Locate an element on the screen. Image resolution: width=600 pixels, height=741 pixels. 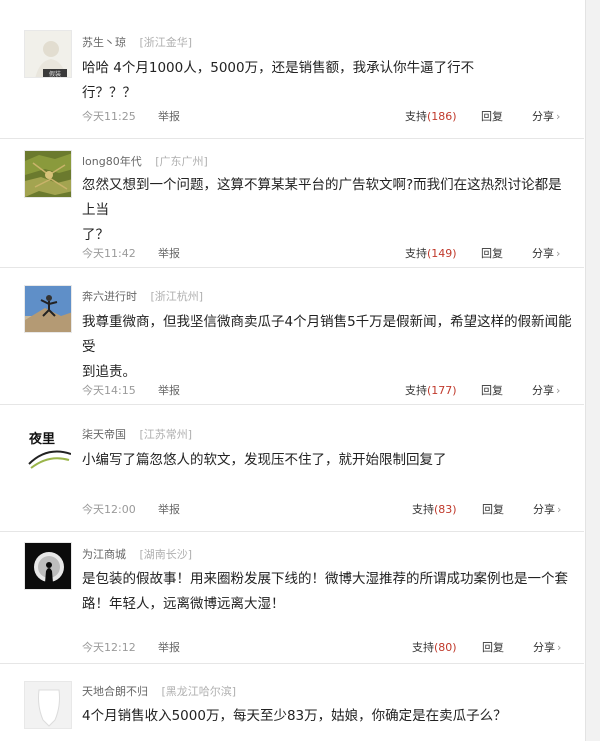
comment-time: 今天12:00 is located at coordinates (109, 509).